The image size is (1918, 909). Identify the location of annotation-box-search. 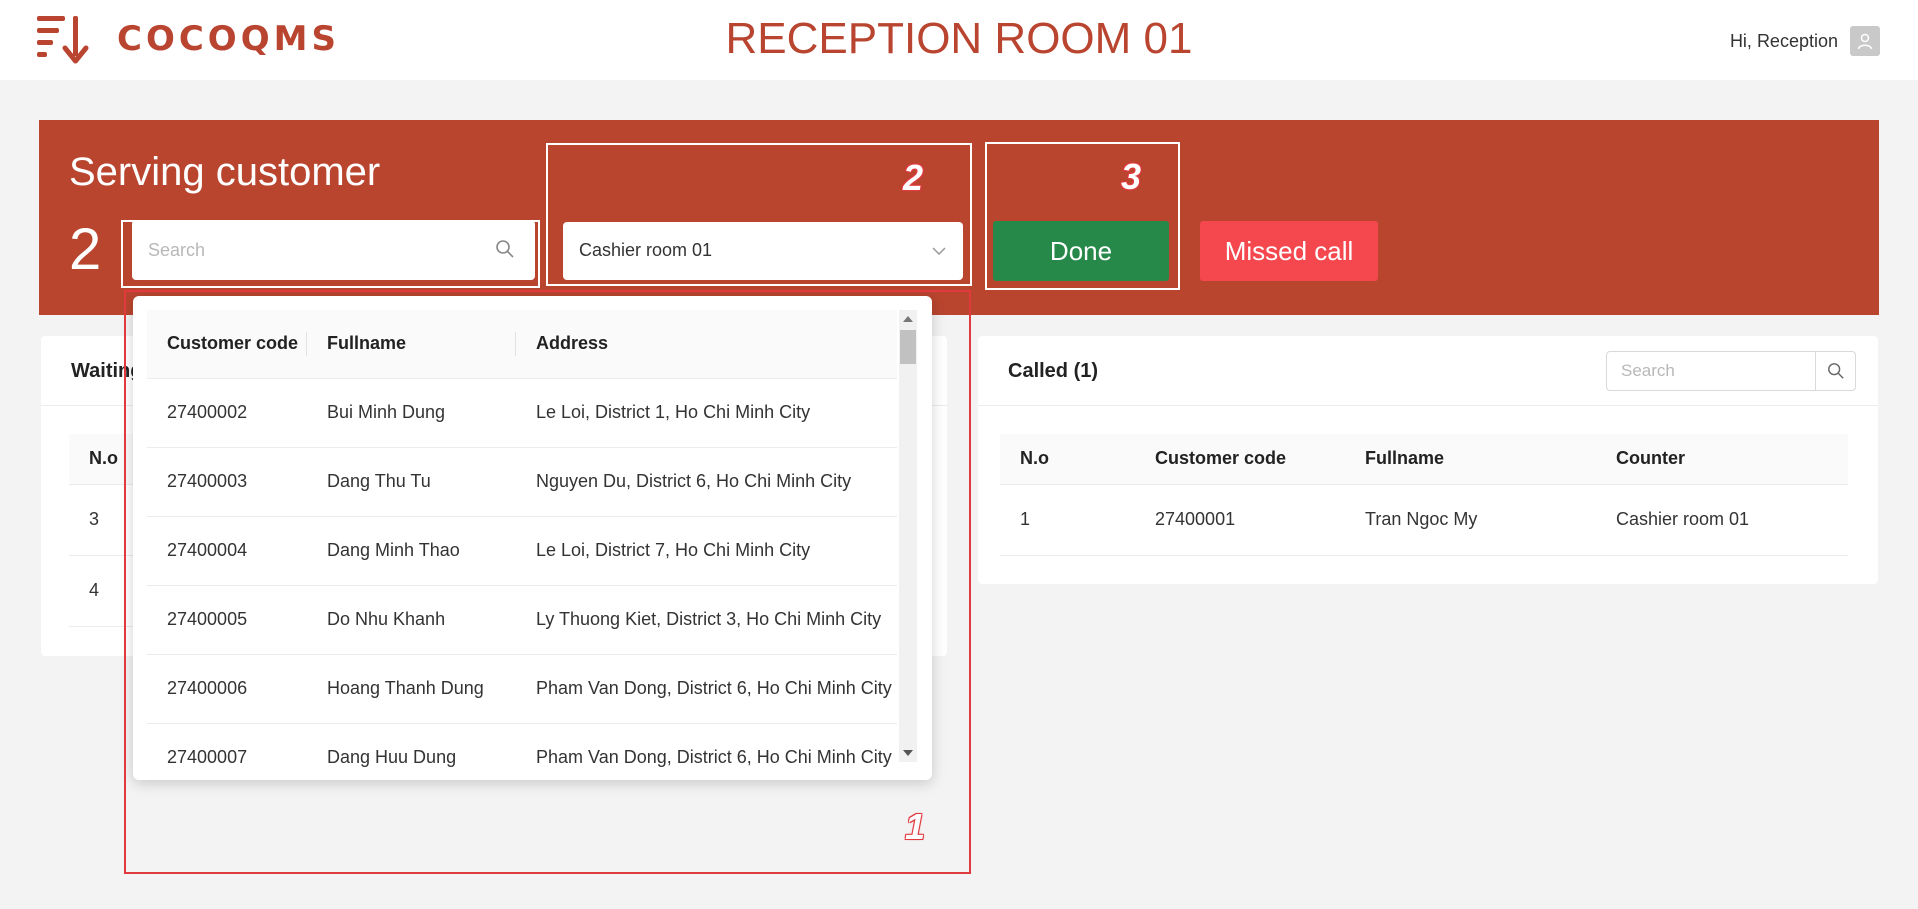
(330, 254).